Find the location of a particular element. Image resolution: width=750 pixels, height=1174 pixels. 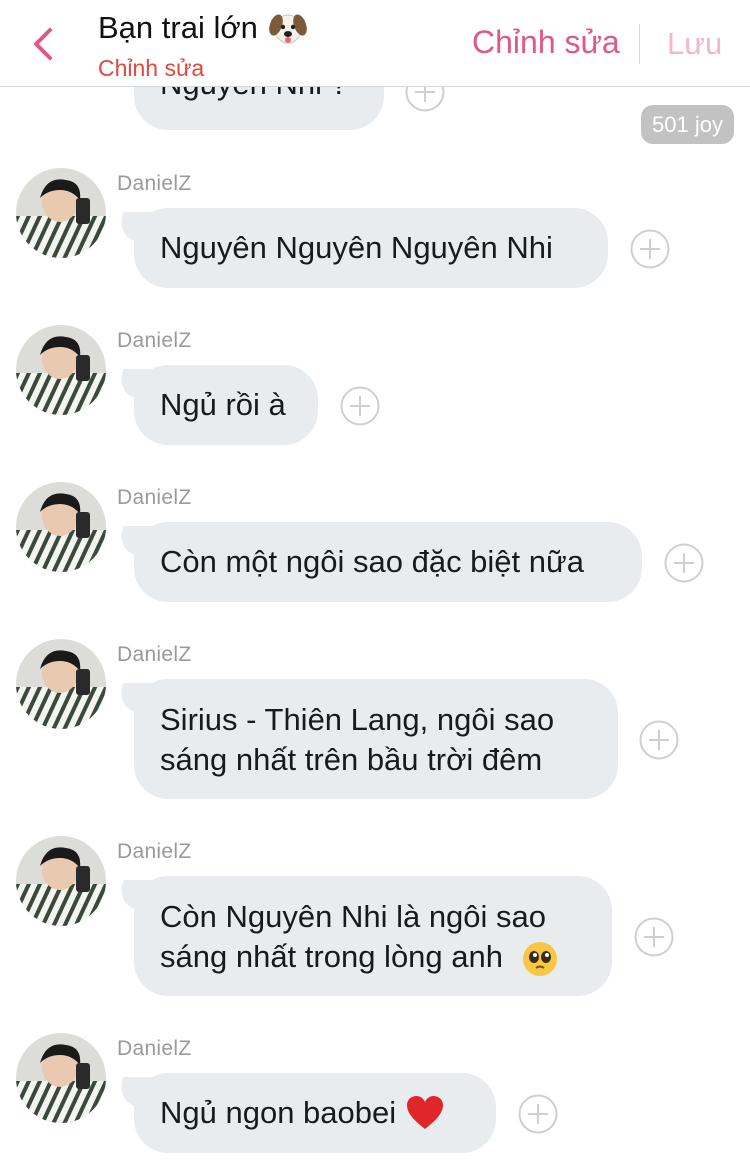

message-text: Nguyên Nguyên Nguyên Nhi is located at coordinates (356, 247).